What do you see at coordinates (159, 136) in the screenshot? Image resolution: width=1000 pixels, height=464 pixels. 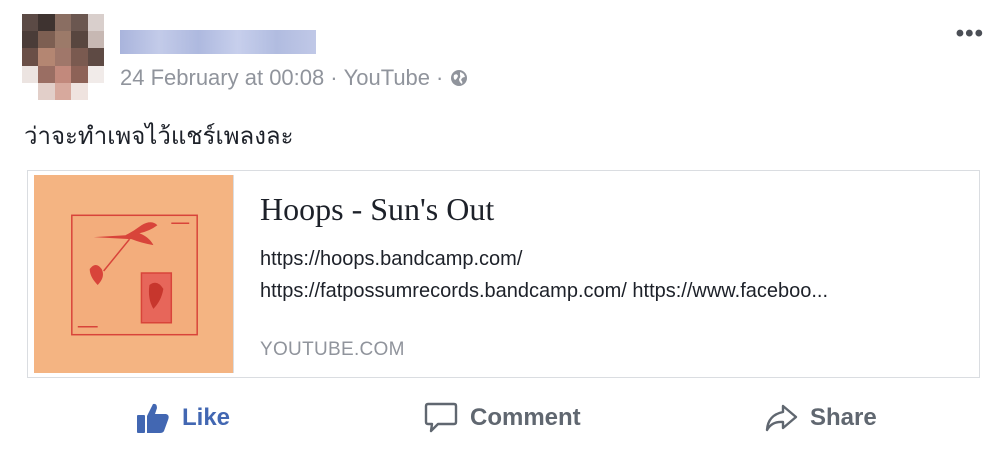 I see `post-text: ว่าจะทำเพจไว้แชร์เพลงละ` at bounding box center [159, 136].